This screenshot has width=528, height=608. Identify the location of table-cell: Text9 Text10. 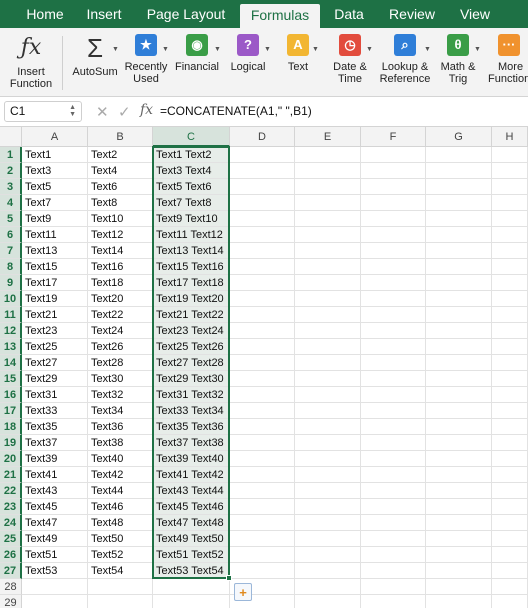
(191, 219).